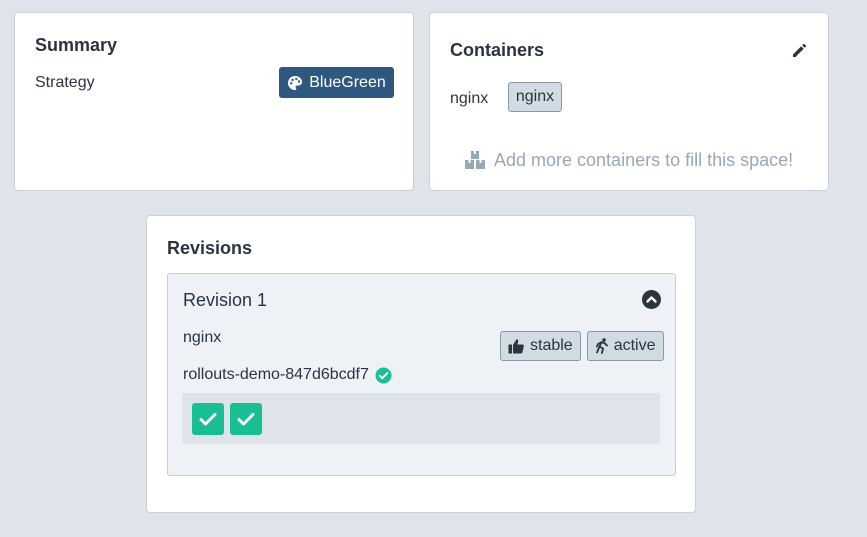 Image resolution: width=867 pixels, height=537 pixels. Describe the element at coordinates (516, 346) in the screenshot. I see `thumbs-up-icon` at that location.